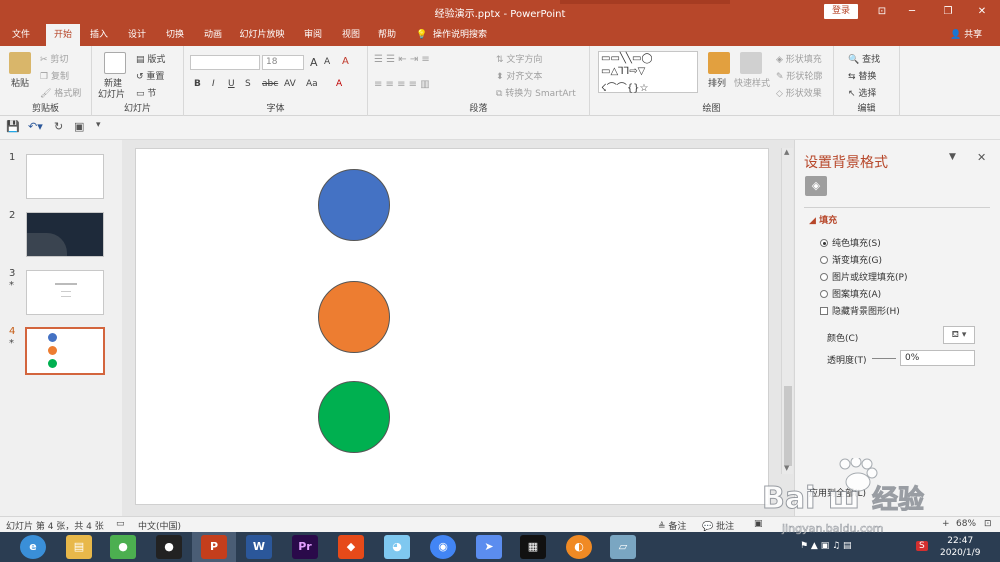  Describe the element at coordinates (579, 547) in the screenshot. I see `orange-app-taskbar-icon: ◐` at that location.